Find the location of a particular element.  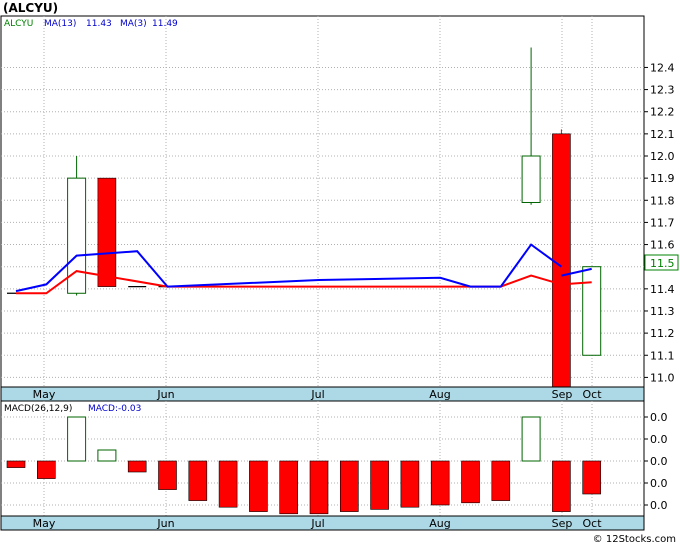

macd-legend-label: MACD(26,12,9) is located at coordinates (38, 409).